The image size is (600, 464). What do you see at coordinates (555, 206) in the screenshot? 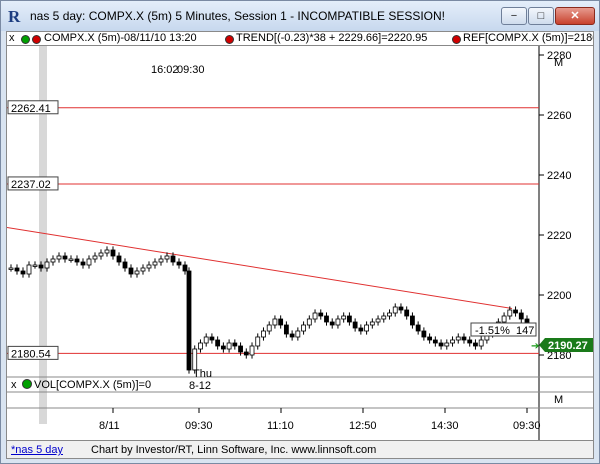
I see `price-ticks: 228022602240222022002180` at bounding box center [555, 206].